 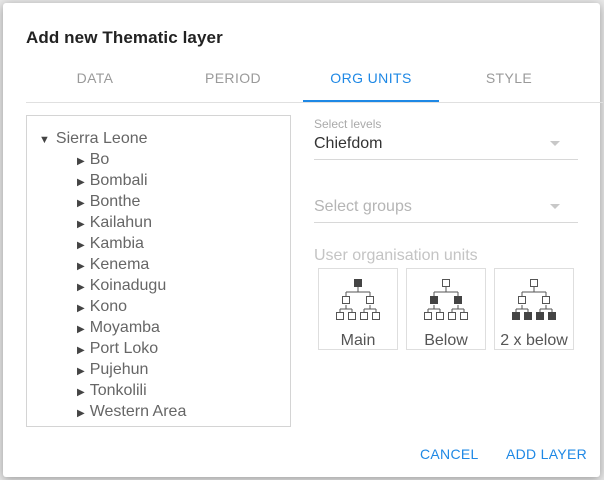 What do you see at coordinates (371, 101) in the screenshot?
I see `active-tab-indicator` at bounding box center [371, 101].